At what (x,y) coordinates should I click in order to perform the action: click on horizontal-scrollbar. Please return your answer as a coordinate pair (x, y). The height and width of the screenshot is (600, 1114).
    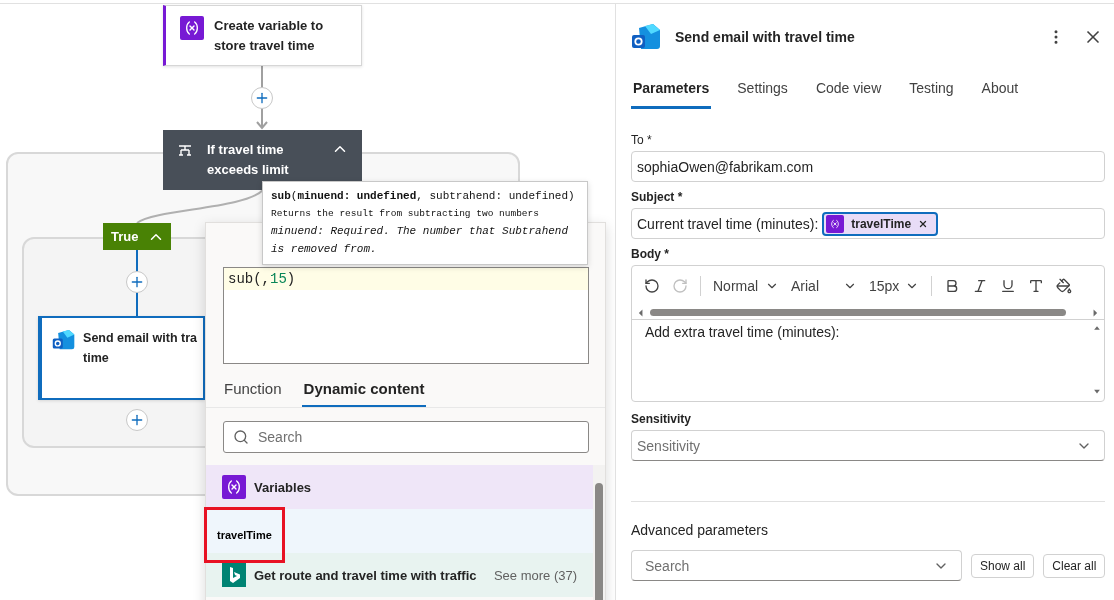
    Looking at the image, I should click on (868, 313).